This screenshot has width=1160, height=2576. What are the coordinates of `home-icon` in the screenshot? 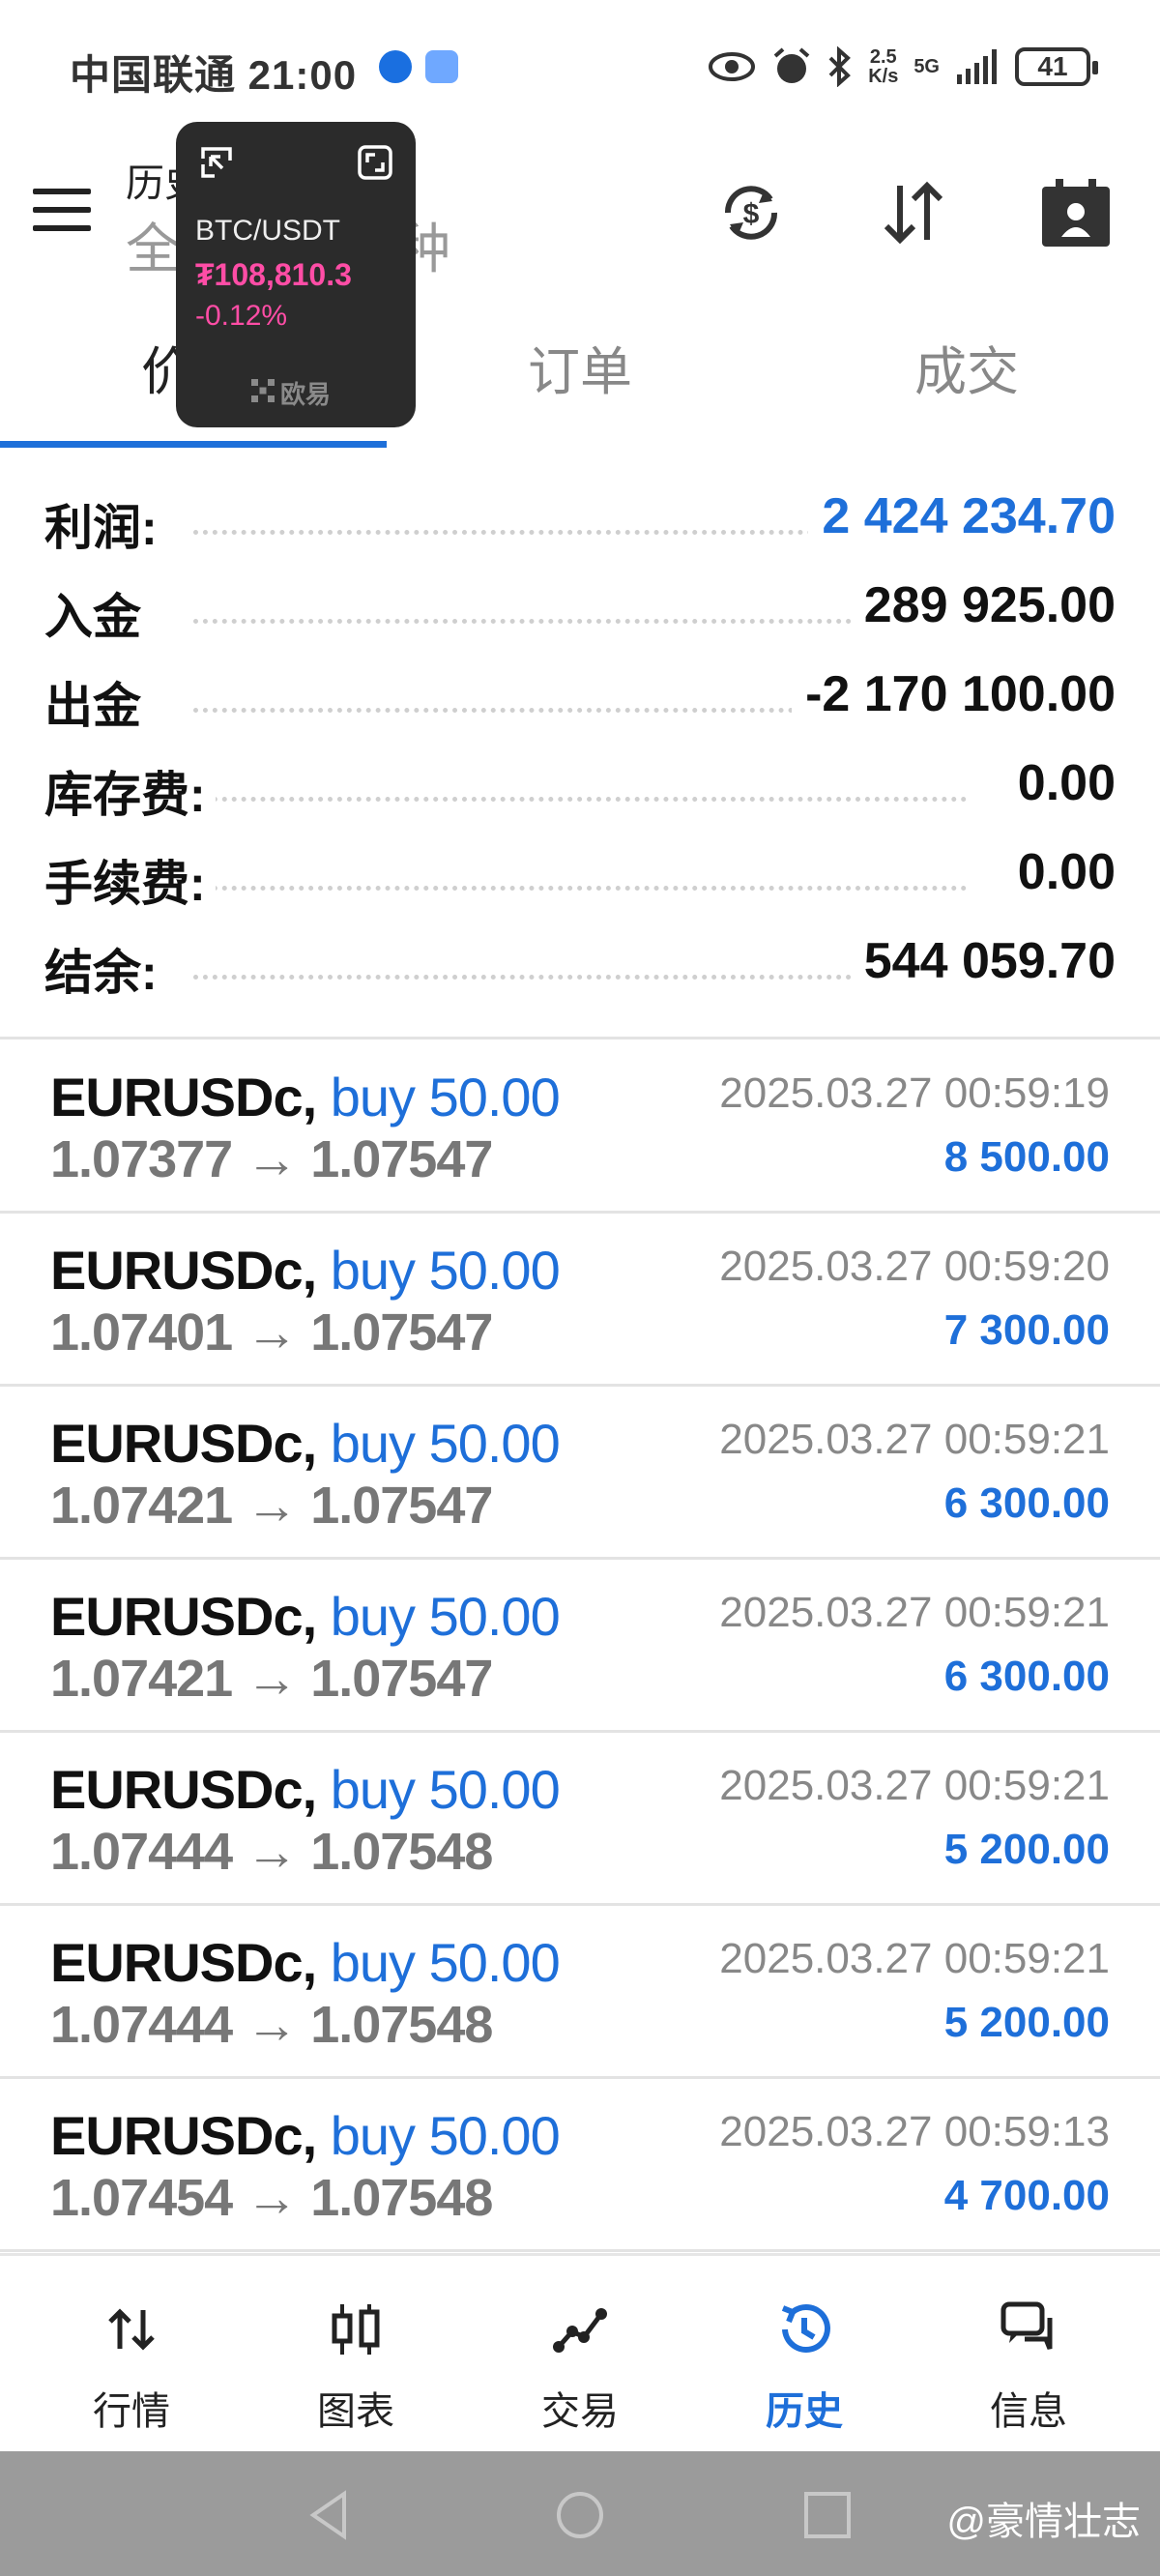 It's located at (580, 2515).